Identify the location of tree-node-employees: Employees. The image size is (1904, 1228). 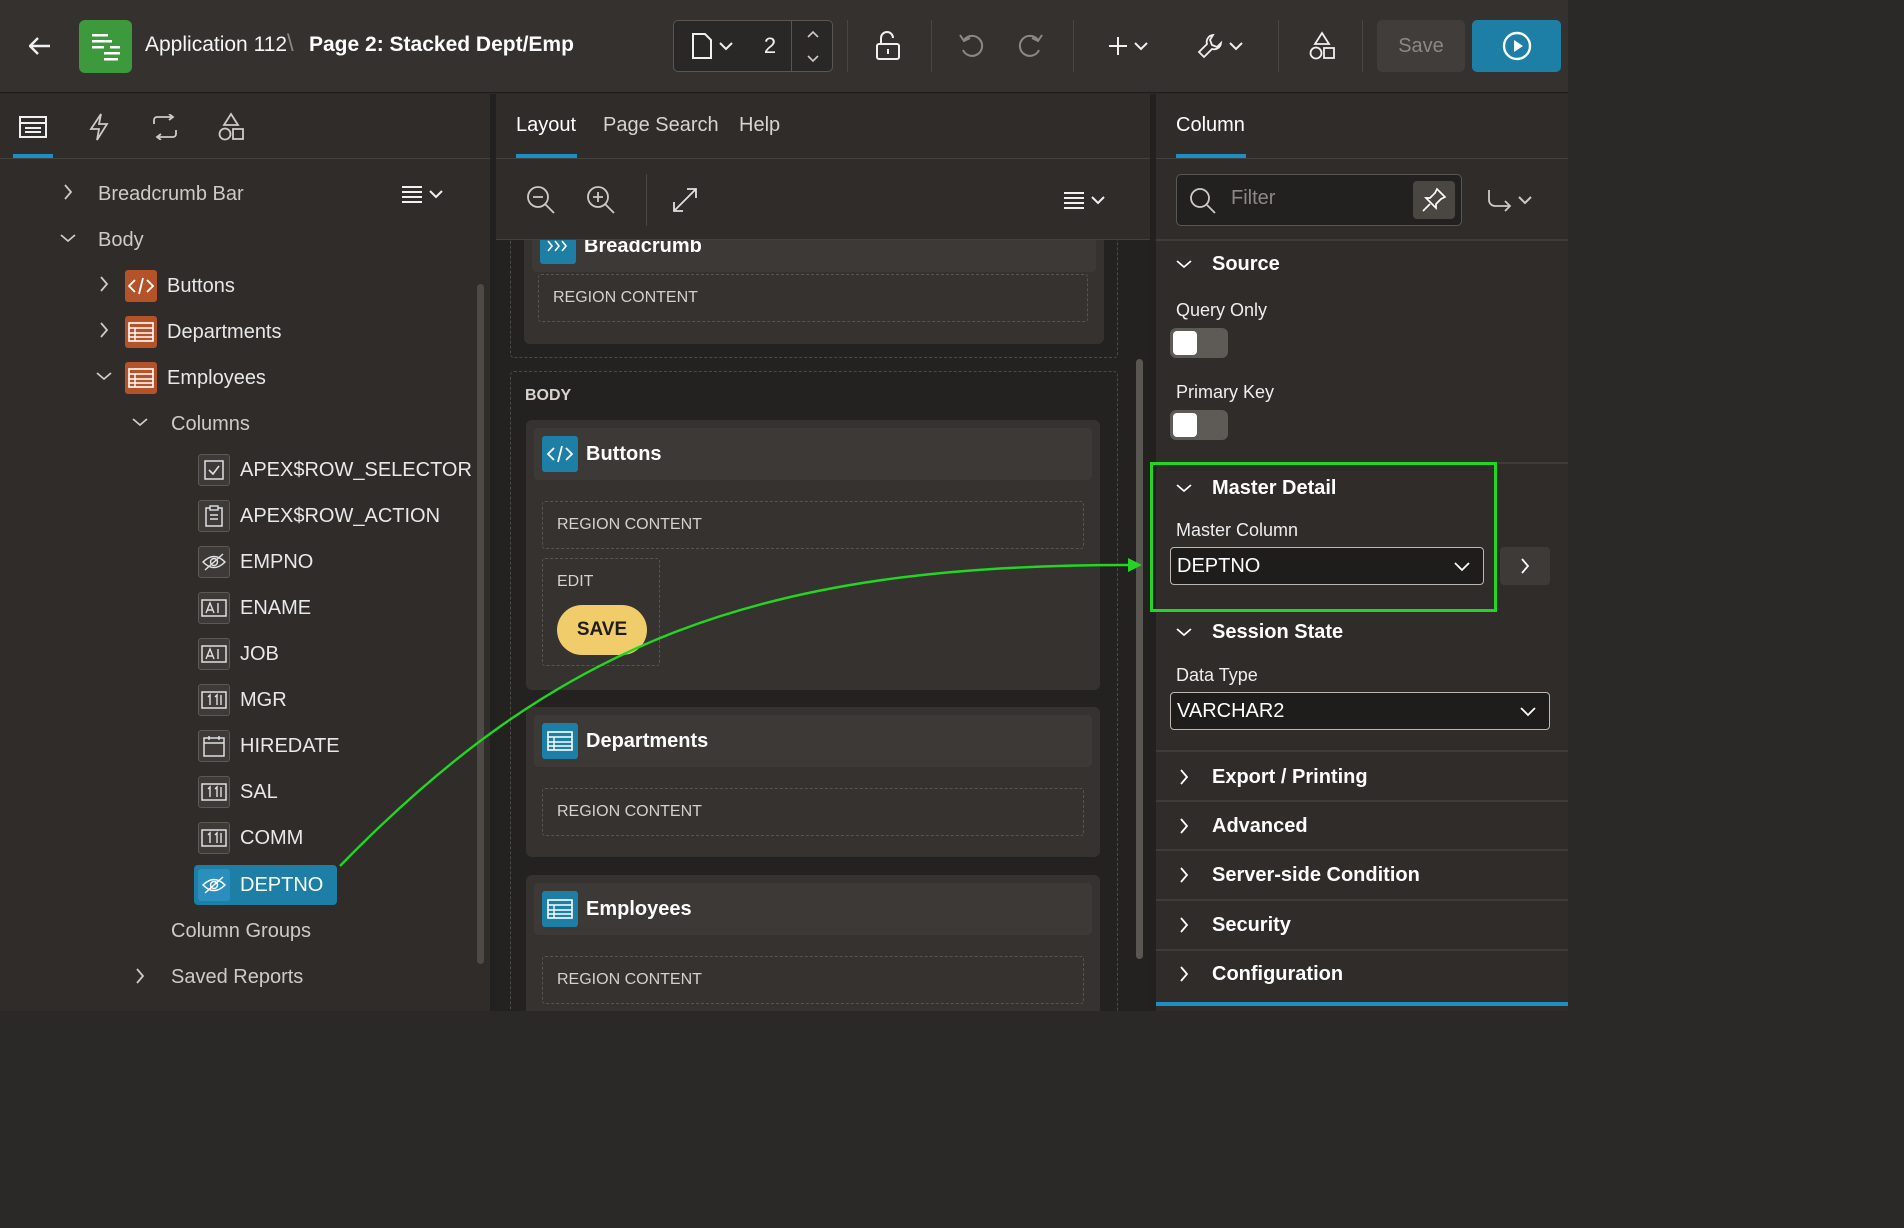
(195, 378).